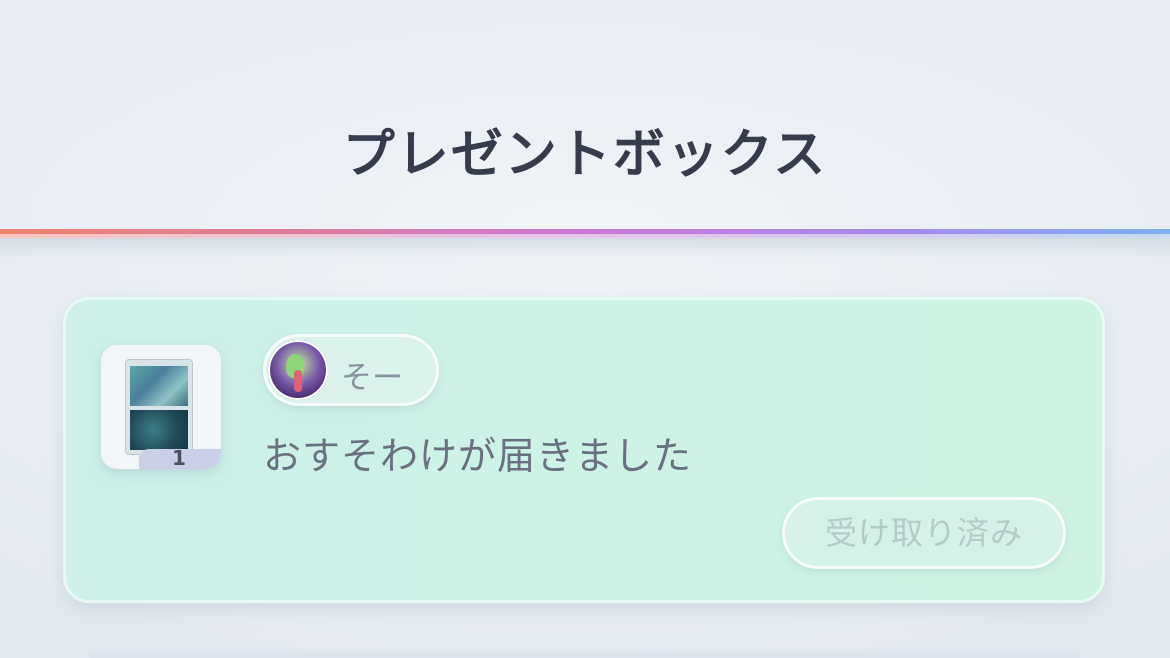 The image size is (1170, 658). Describe the element at coordinates (585, 655) in the screenshot. I see `next-present-item-edge` at that location.